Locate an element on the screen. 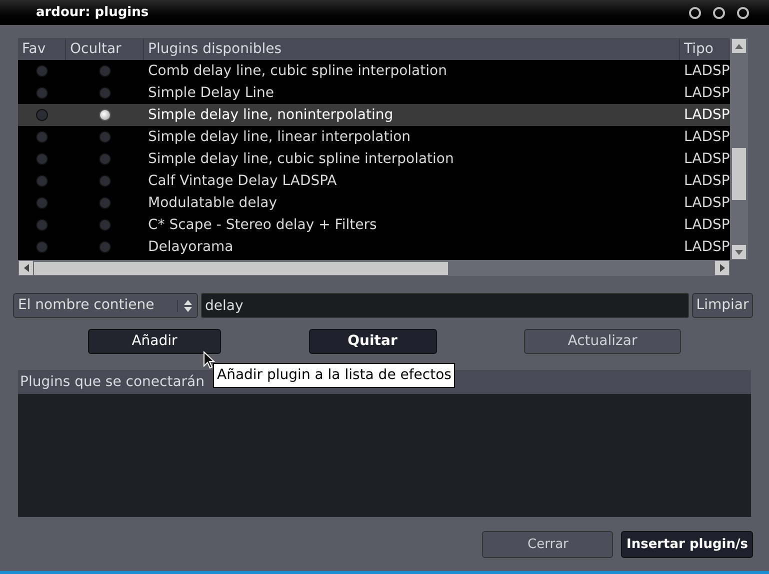 The height and width of the screenshot is (574, 769). column-header: Tipo is located at coordinates (697, 49).